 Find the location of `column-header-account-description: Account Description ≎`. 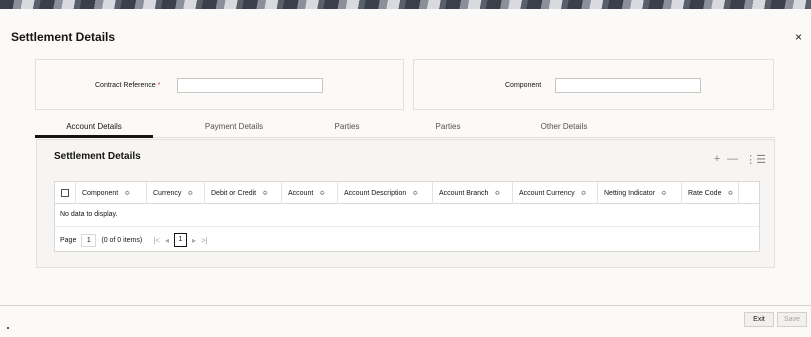

column-header-account-description: Account Description ≎ is located at coordinates (385, 193).